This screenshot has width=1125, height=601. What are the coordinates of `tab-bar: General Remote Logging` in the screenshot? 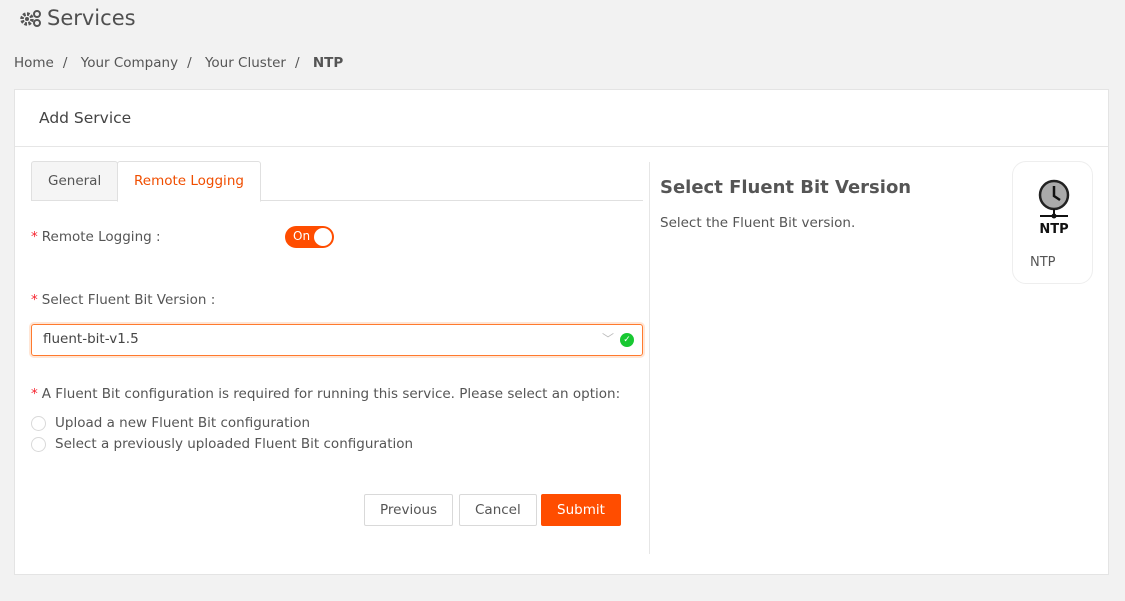 It's located at (337, 181).